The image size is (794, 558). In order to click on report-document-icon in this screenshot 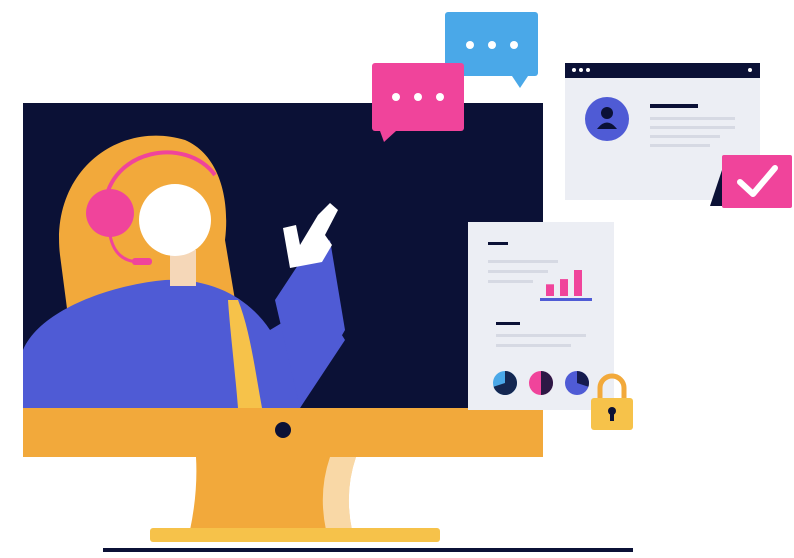, I will do `click(541, 316)`.